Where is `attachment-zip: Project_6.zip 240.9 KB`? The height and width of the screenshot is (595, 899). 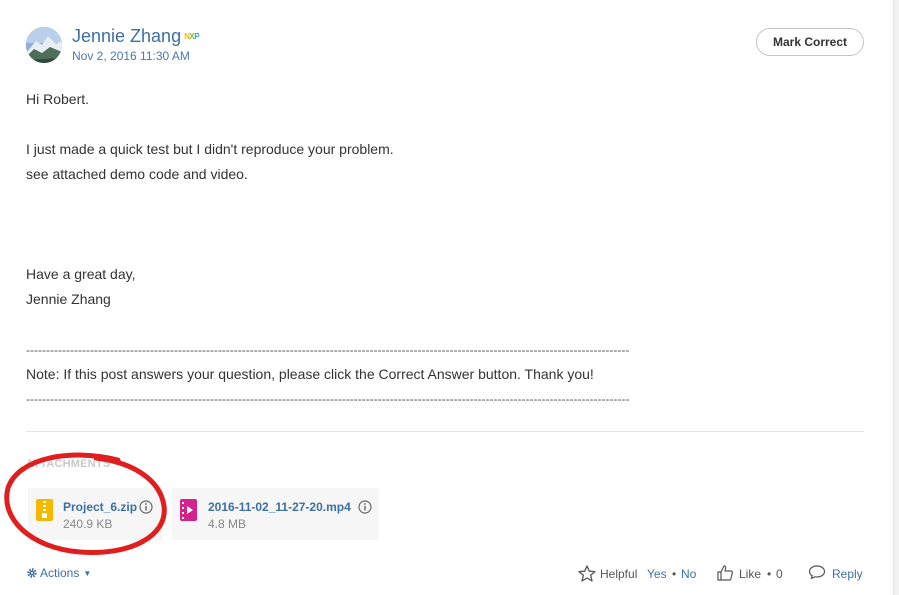 attachment-zip: Project_6.zip 240.9 KB is located at coordinates (95, 514).